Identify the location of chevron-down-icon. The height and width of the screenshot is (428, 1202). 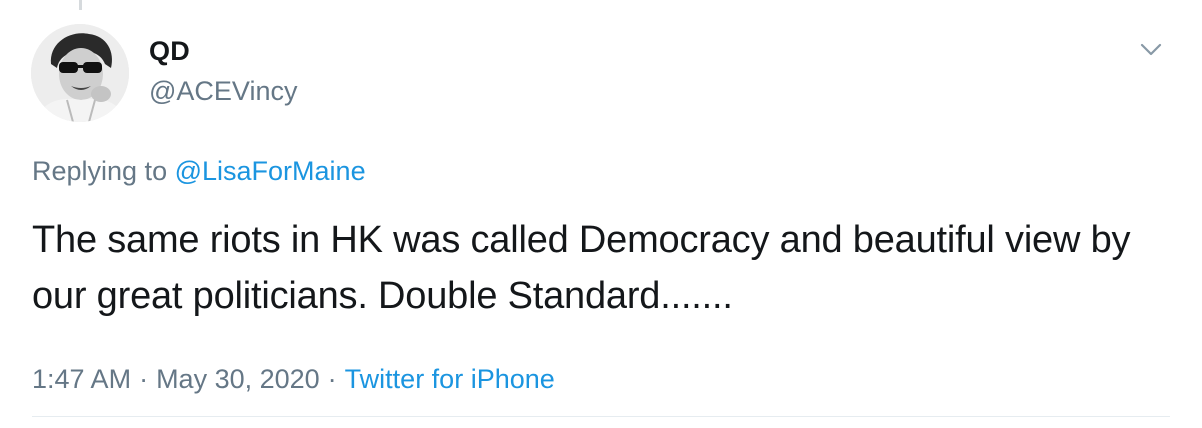
(1151, 49).